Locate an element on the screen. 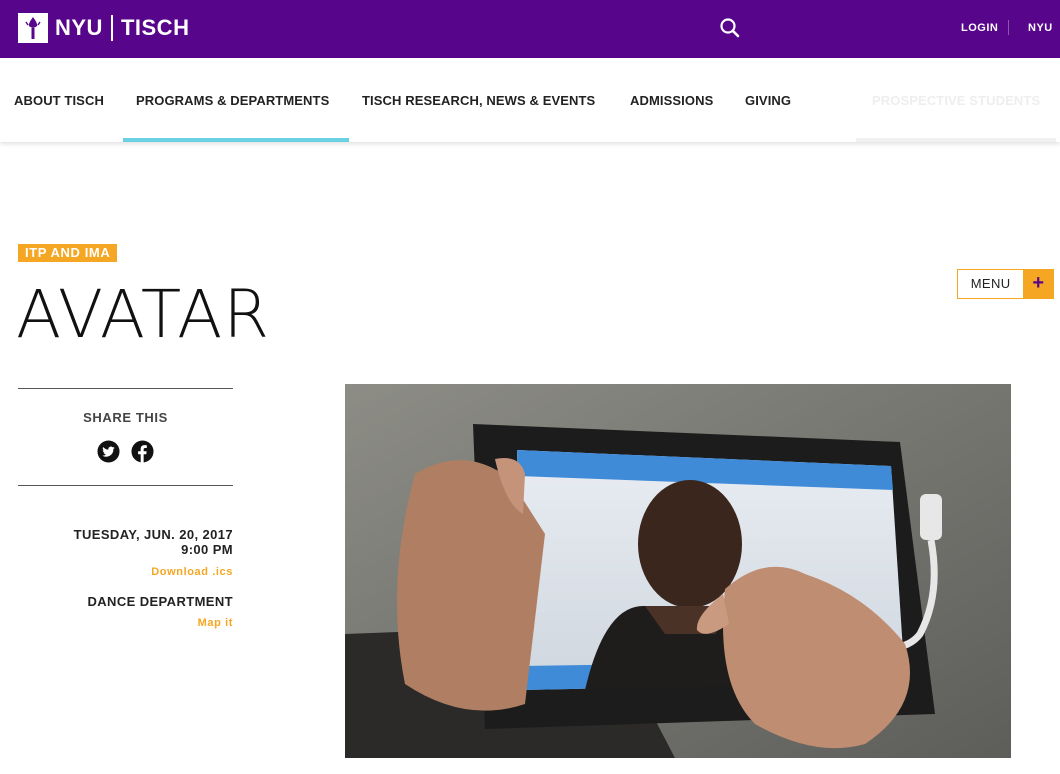 The height and width of the screenshot is (774, 1060). nav-faded-indicator is located at coordinates (956, 140).